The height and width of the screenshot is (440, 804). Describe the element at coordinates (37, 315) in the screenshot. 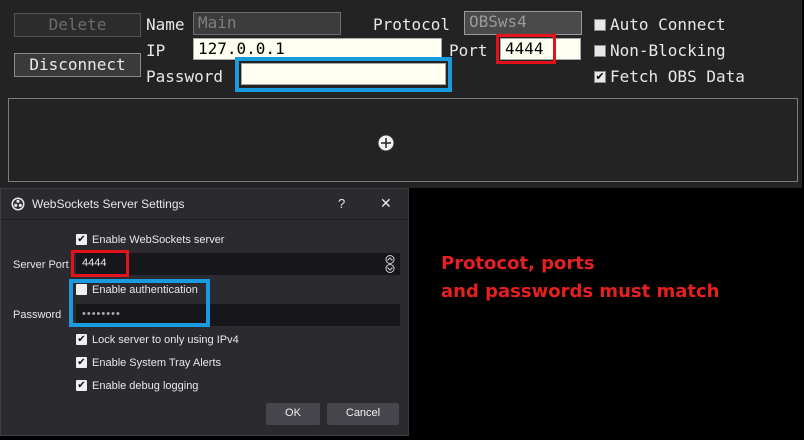

I see `dialog-password-label: Password` at that location.